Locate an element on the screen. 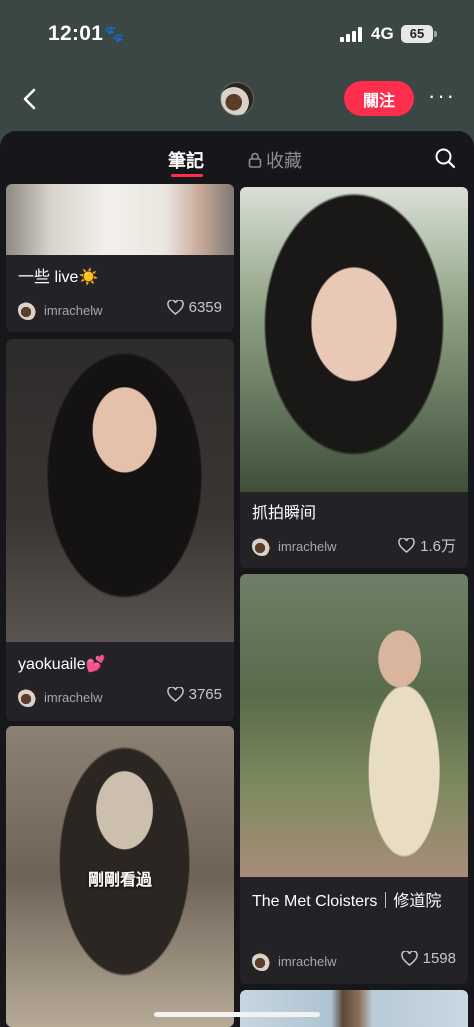 The width and height of the screenshot is (474, 1027). network-type: 4G is located at coordinates (382, 33).